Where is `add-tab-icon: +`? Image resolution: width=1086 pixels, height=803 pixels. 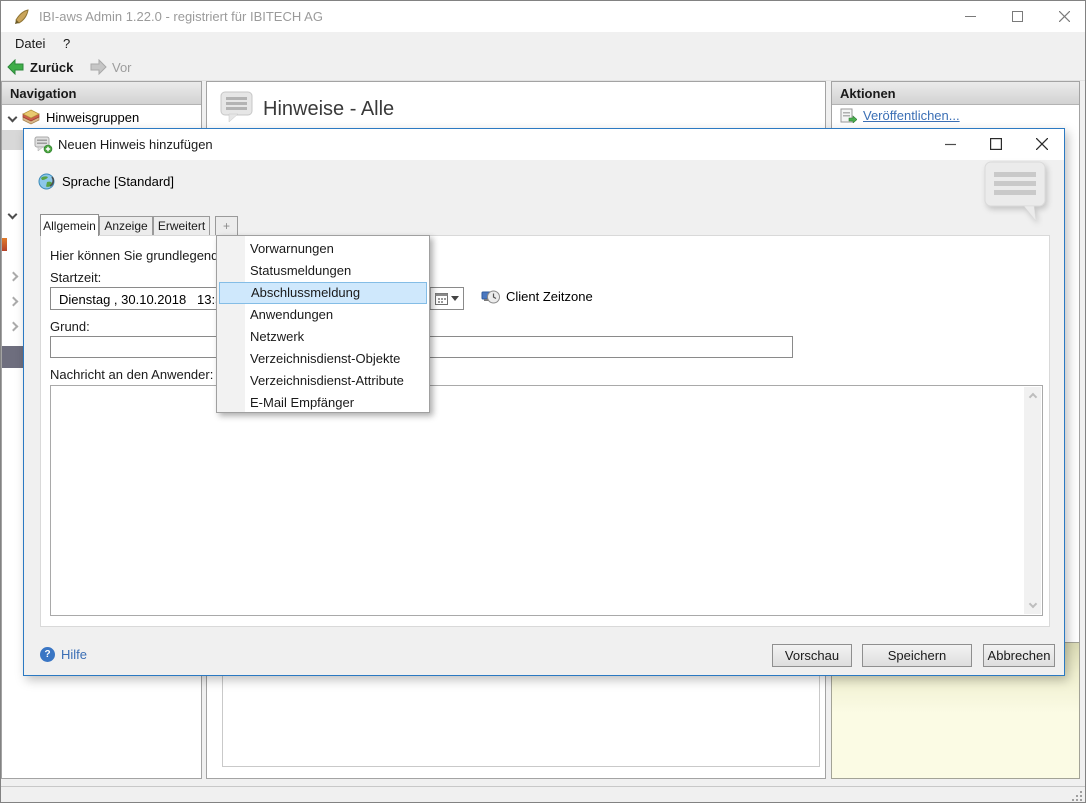 add-tab-icon: + is located at coordinates (226, 226).